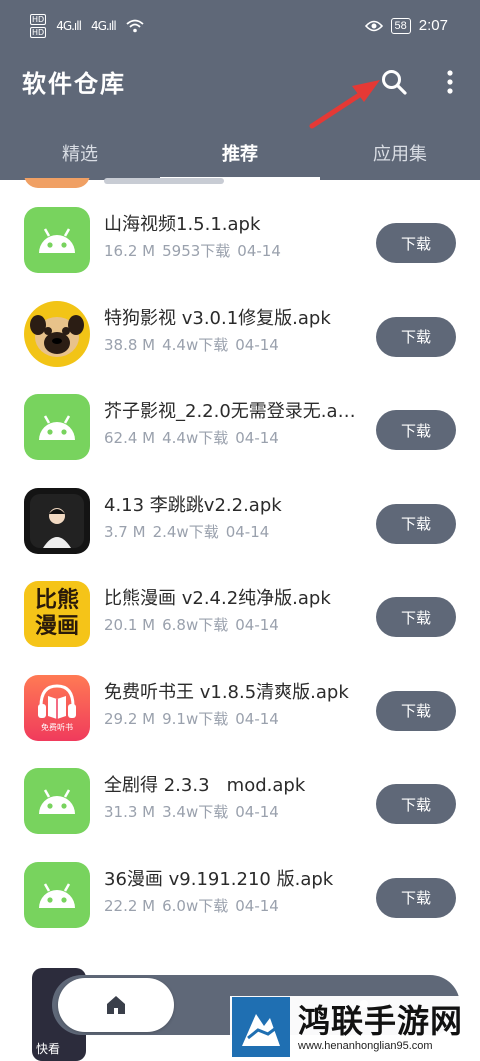 This screenshot has width=480, height=1061. What do you see at coordinates (193, 505) in the screenshot?
I see `app-name: 4.13 李跳跳v2.2.apk` at bounding box center [193, 505].